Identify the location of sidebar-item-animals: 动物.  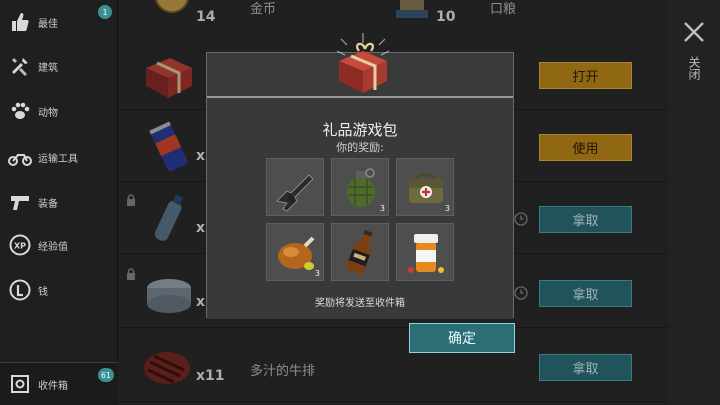
(59, 111).